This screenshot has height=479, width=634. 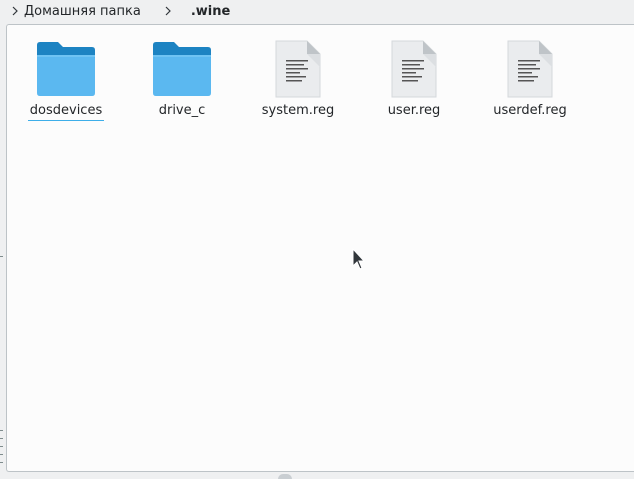 I want to click on file-name: dosdevices, so click(x=66, y=111).